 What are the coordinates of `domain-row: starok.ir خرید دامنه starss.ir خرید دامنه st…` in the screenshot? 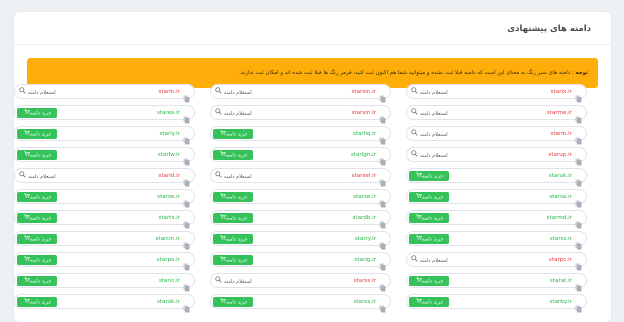 It's located at (309, 303).